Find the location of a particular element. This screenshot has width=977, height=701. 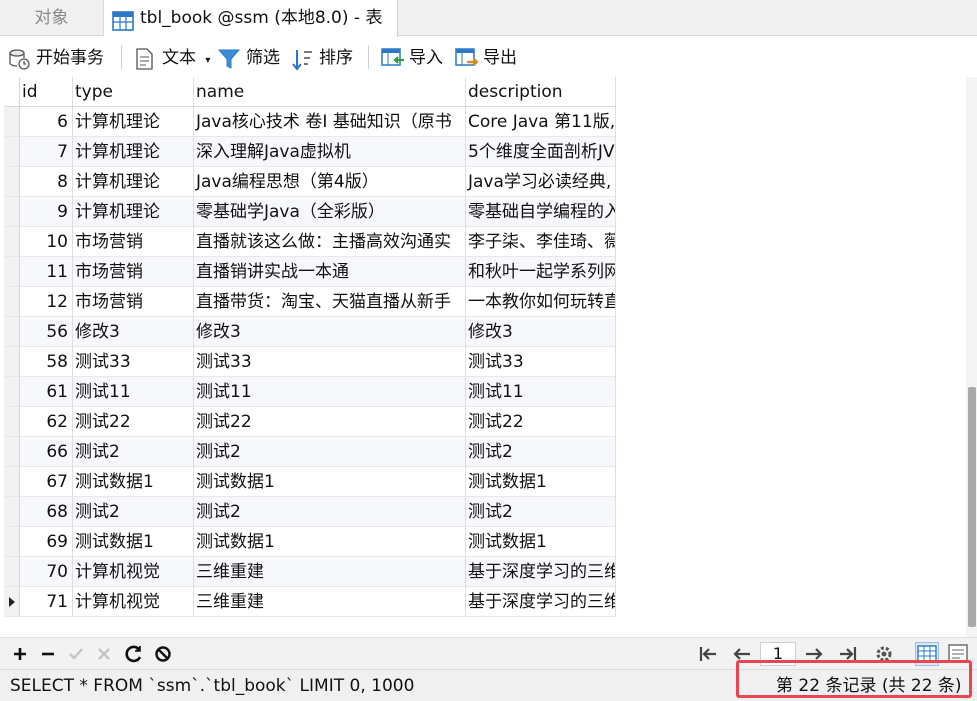

cell-name: Java核心技术 卷I 基础知识（原书 is located at coordinates (330, 122).